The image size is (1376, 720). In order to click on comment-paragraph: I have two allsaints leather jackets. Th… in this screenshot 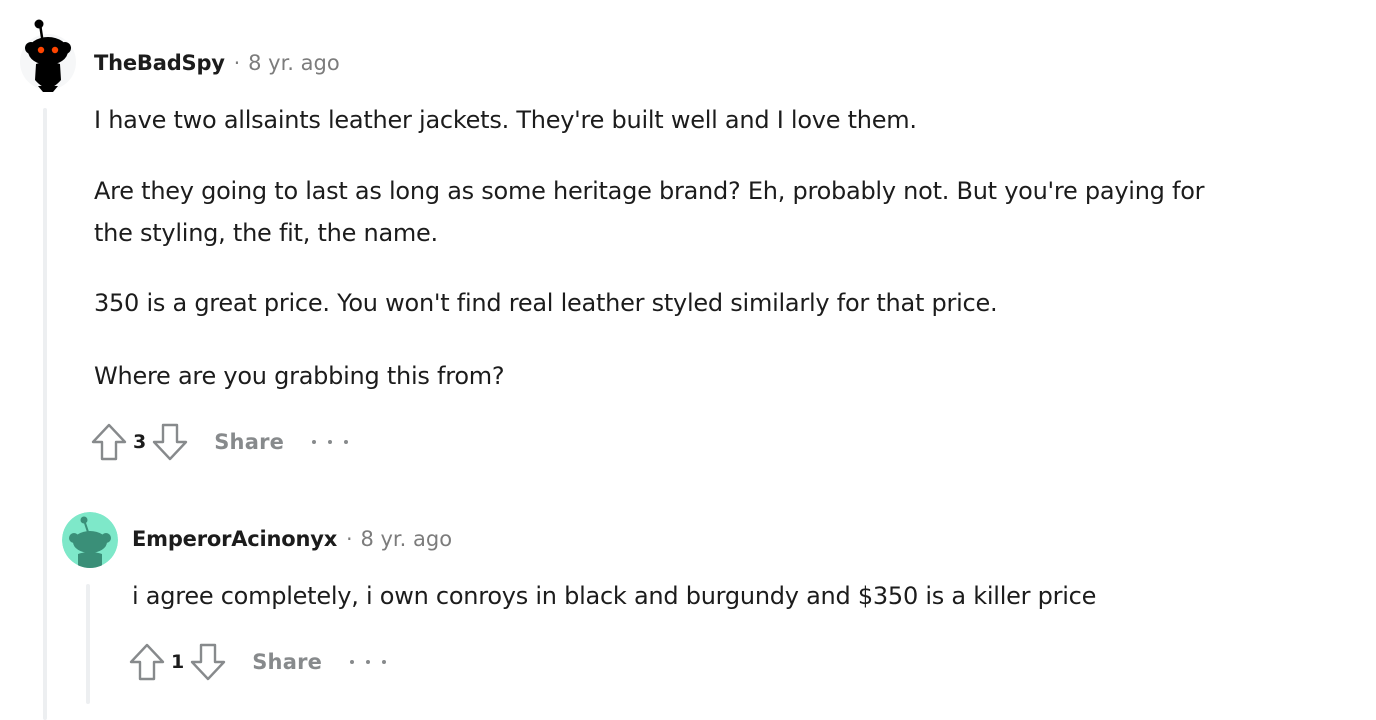, I will do `click(505, 120)`.